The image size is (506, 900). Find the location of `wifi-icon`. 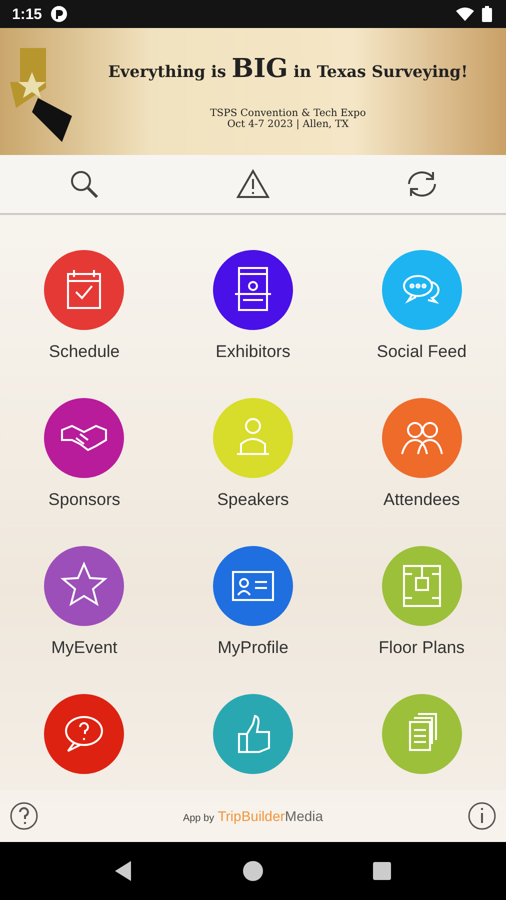

wifi-icon is located at coordinates (465, 14).